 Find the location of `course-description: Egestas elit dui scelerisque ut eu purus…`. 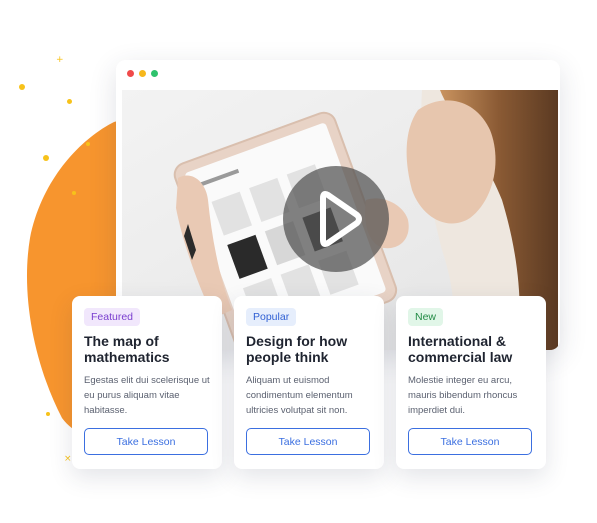

course-description: Egestas elit dui scelerisque ut eu purus… is located at coordinates (147, 395).